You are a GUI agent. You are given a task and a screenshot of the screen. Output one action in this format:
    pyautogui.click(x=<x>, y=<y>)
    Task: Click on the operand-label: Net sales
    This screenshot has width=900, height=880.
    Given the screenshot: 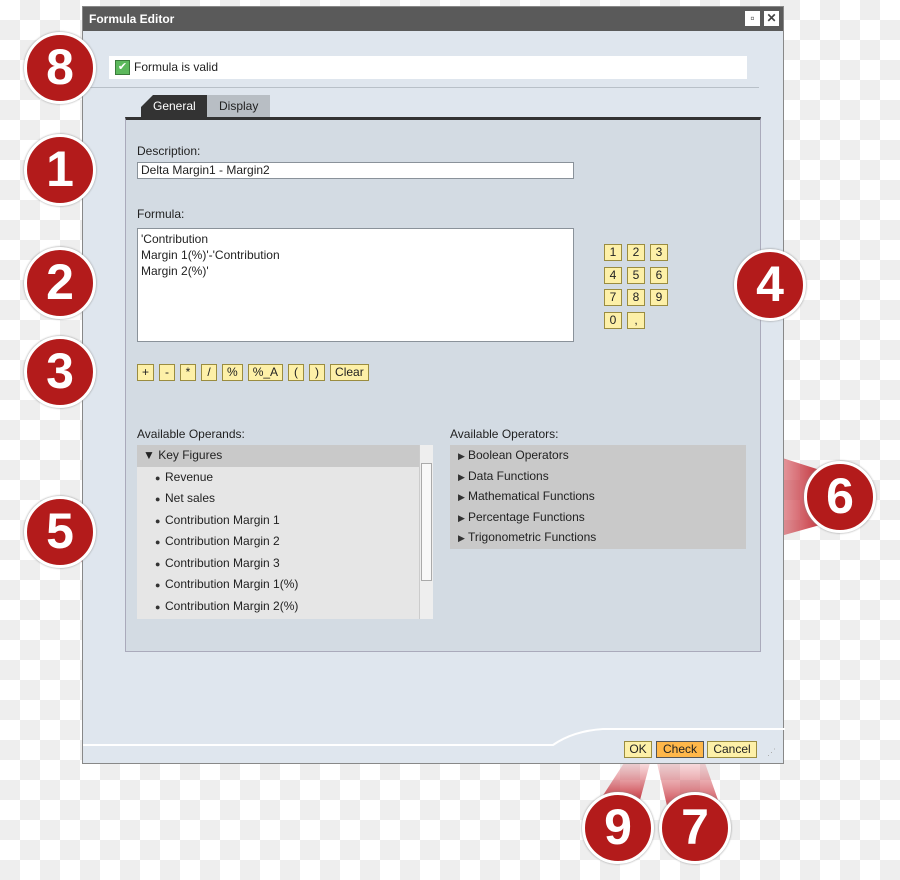 What is the action you would take?
    pyautogui.click(x=190, y=498)
    